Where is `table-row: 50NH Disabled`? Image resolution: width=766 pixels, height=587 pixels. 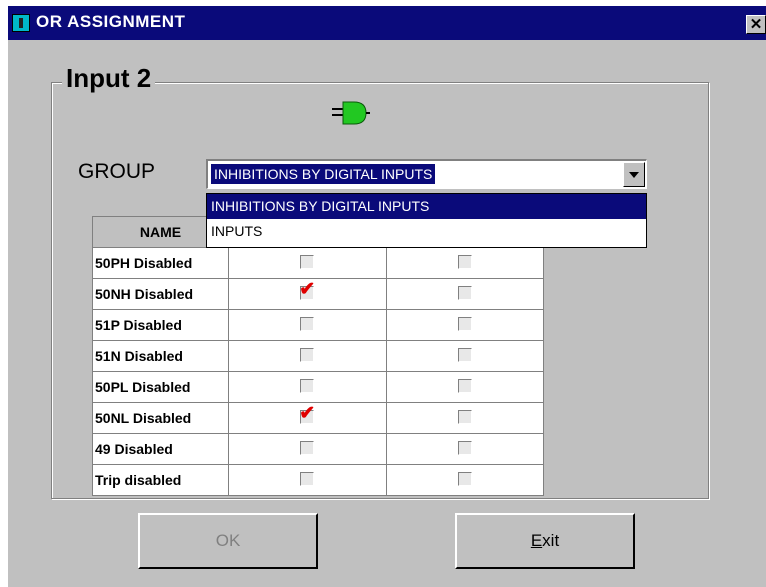
table-row: 50NH Disabled is located at coordinates (318, 294).